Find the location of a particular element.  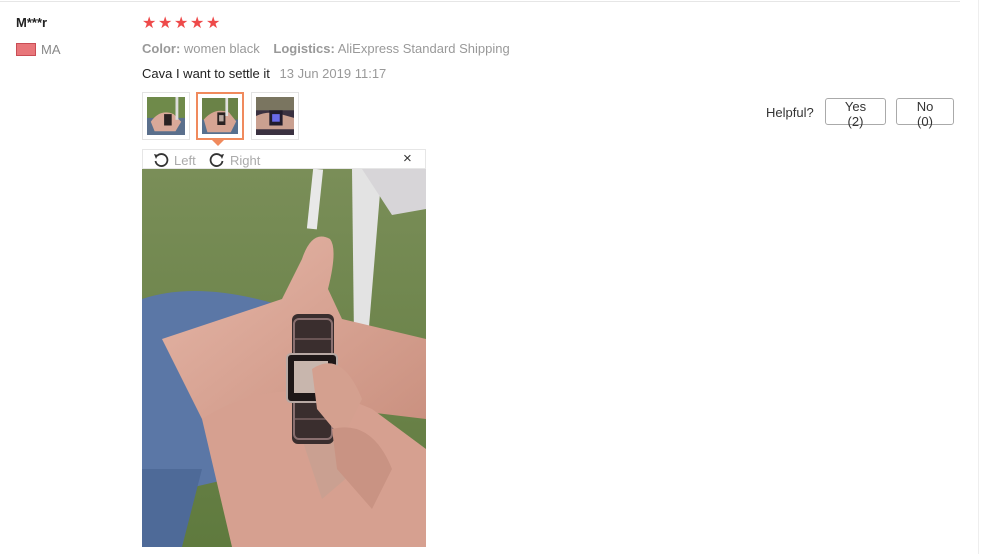

close-icon: × is located at coordinates (407, 158).